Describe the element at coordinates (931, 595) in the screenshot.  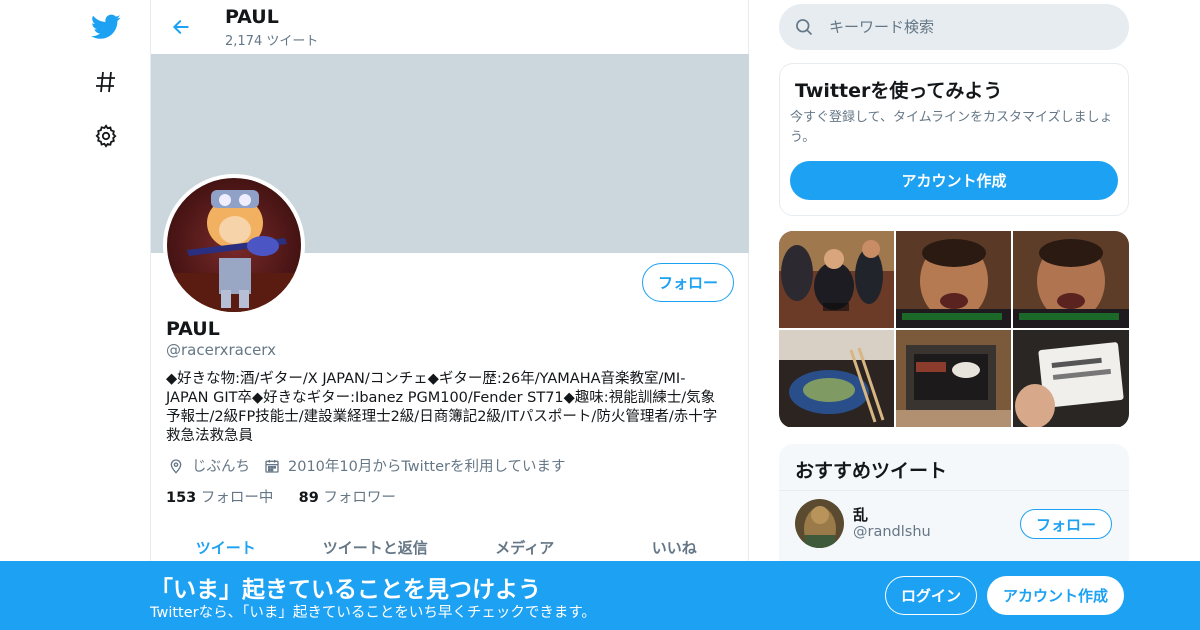
I see `login-button: ログイン` at that location.